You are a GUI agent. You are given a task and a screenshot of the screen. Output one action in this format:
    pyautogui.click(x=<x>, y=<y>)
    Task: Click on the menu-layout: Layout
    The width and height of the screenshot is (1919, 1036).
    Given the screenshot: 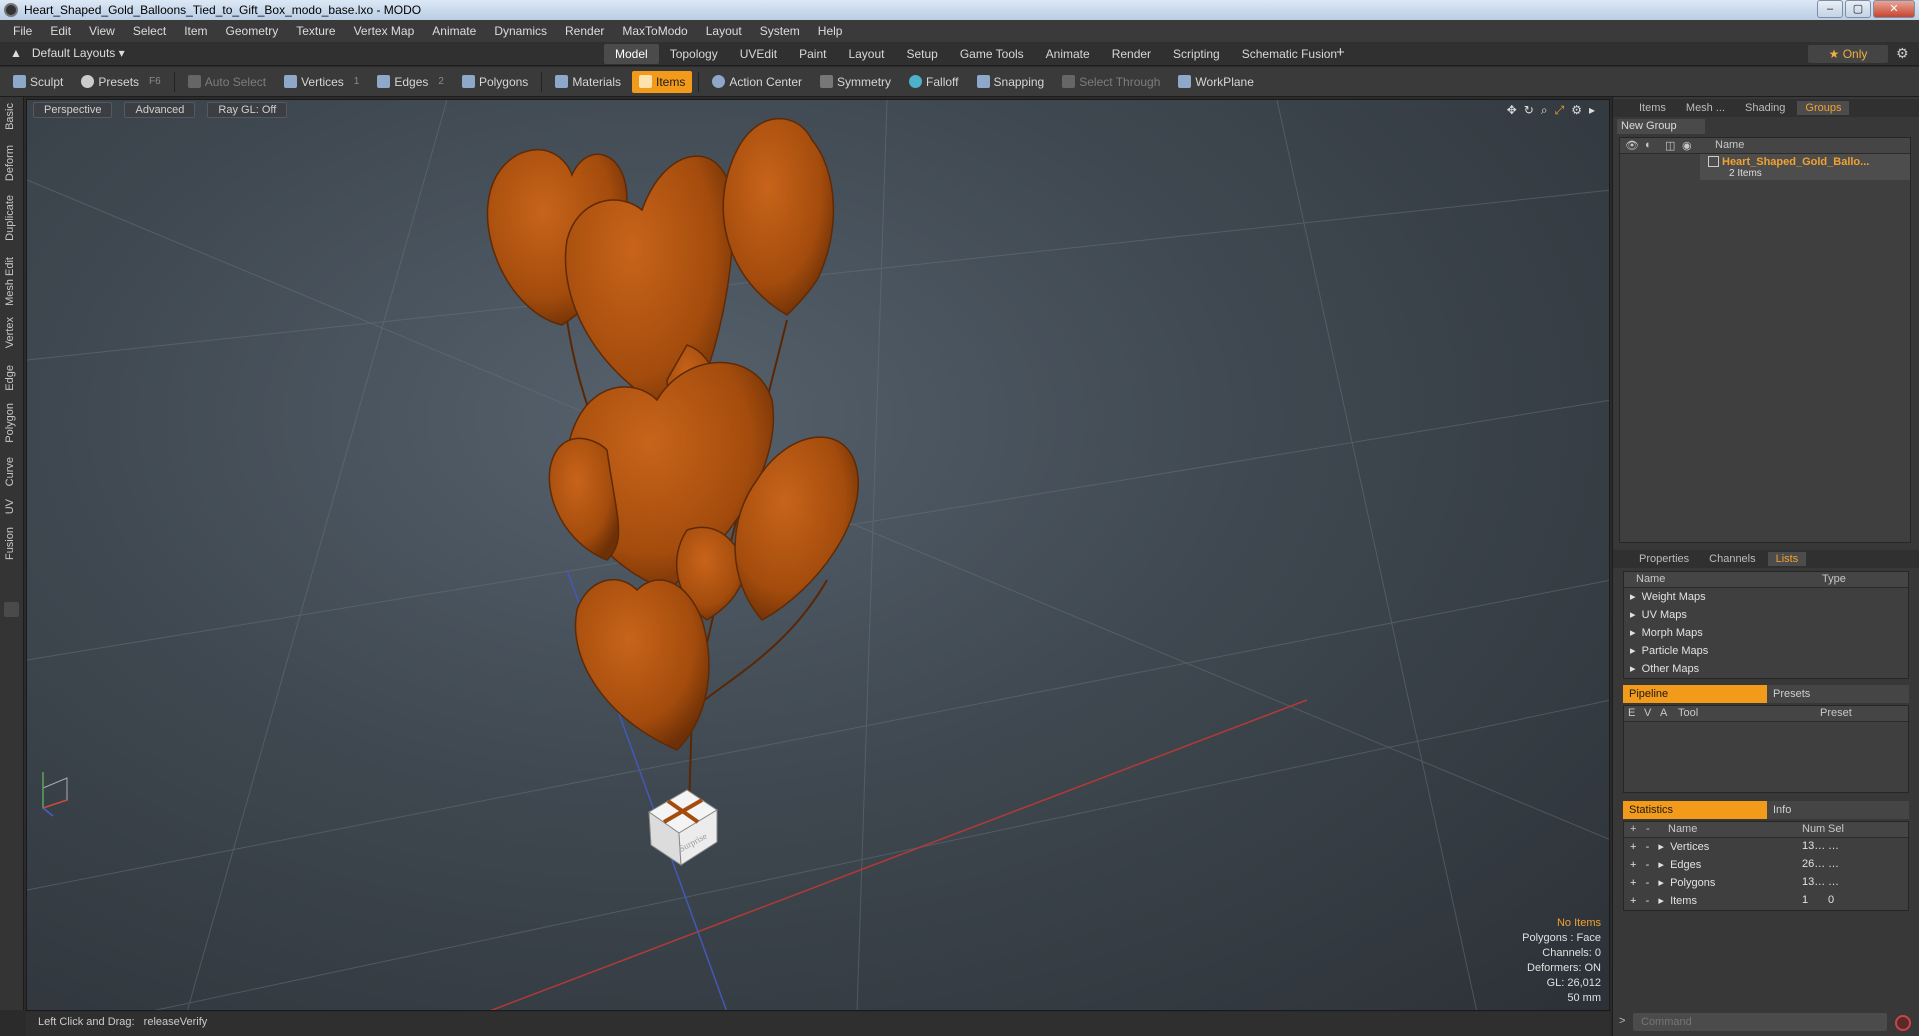 What is the action you would take?
    pyautogui.click(x=724, y=31)
    